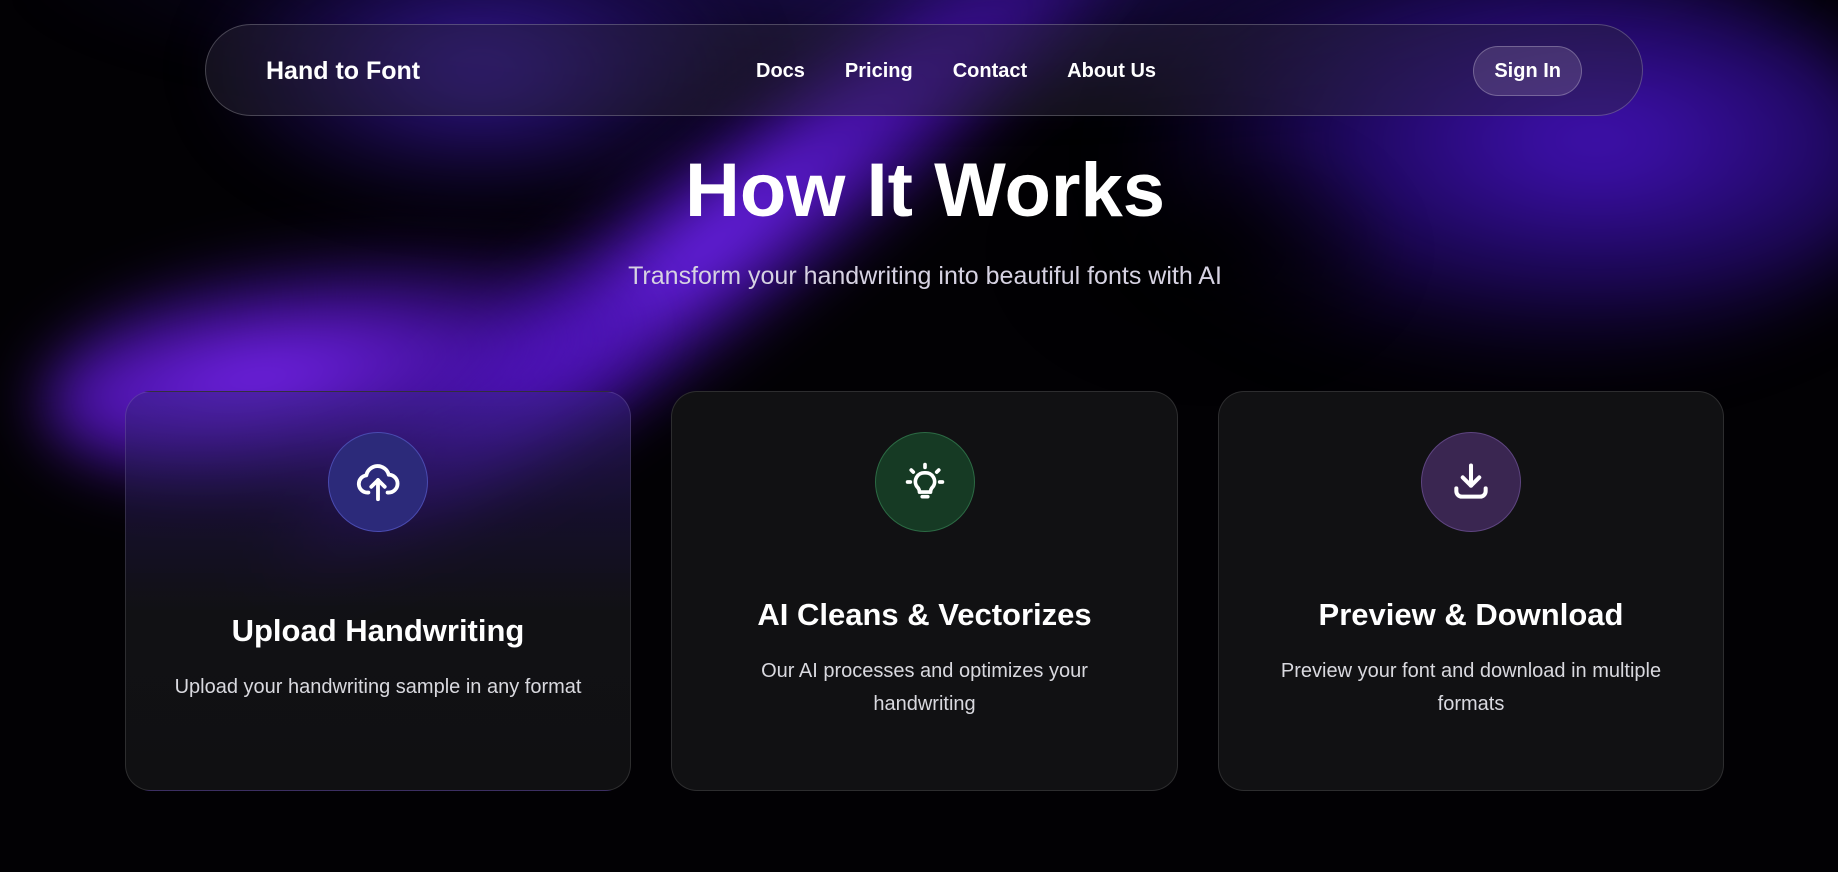  I want to click on page-title: How It Works, so click(925, 190).